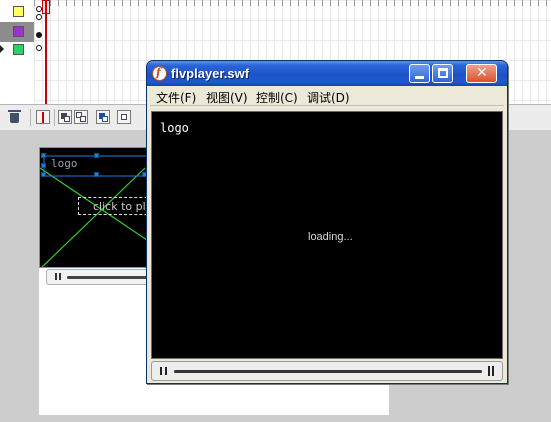  I want to click on menu-bar: 文件(F) 视图(V) 控制(C) 调试(D), so click(327, 97).